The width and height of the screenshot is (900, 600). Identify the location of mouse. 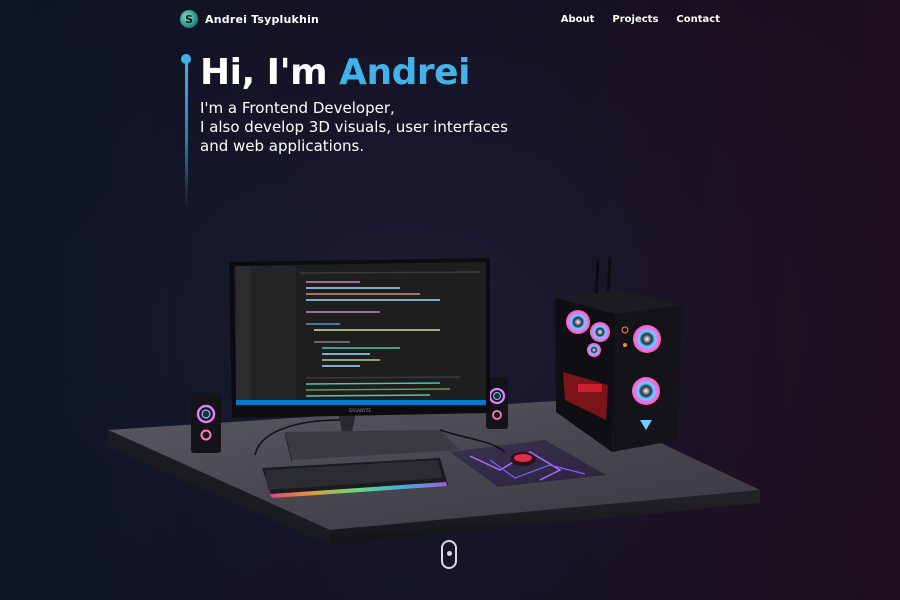
(523, 459).